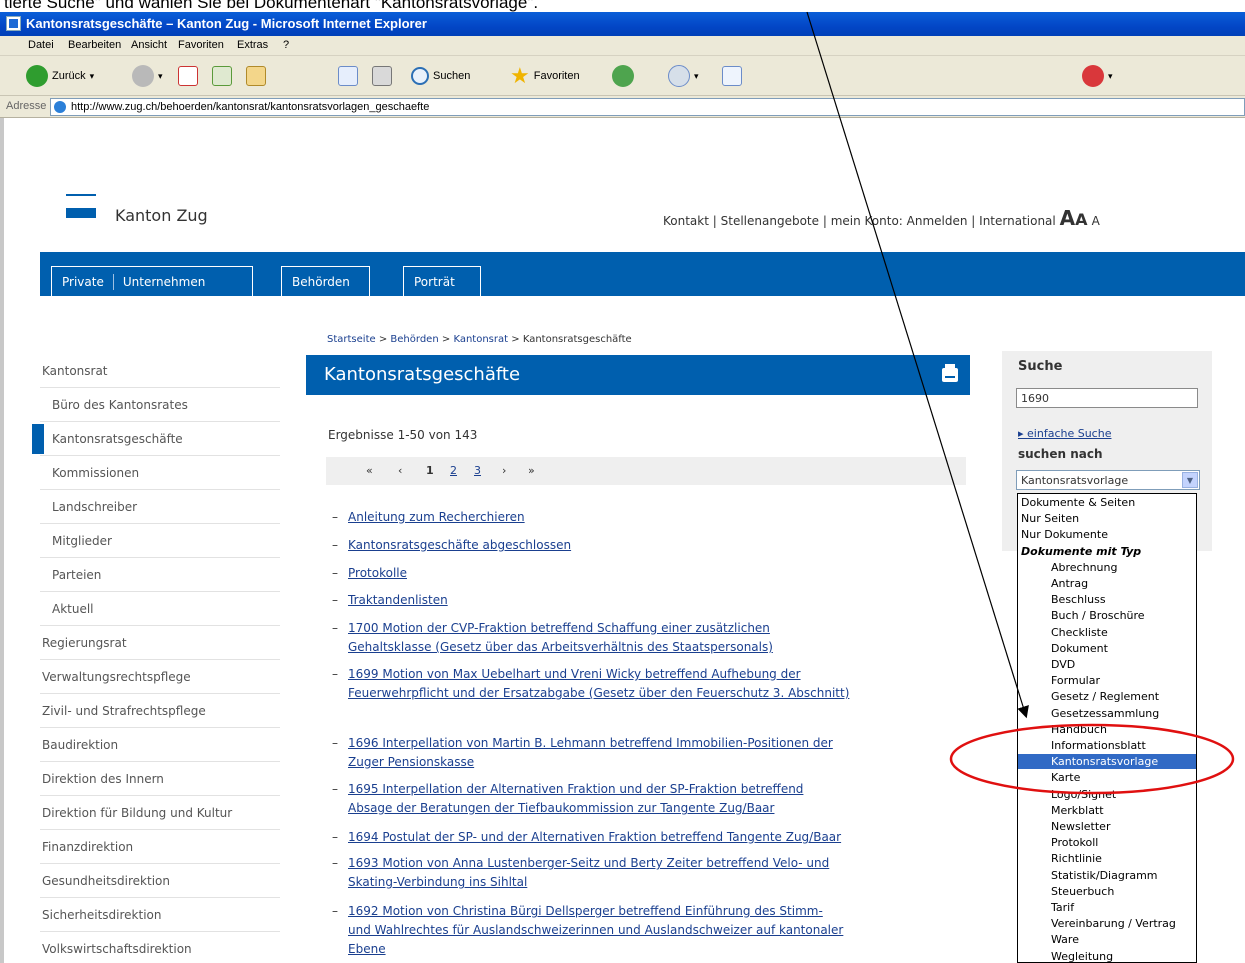 This screenshot has height=963, width=1245. What do you see at coordinates (160, 745) in the screenshot?
I see `leftnav-baudirektion: Baudirektion` at bounding box center [160, 745].